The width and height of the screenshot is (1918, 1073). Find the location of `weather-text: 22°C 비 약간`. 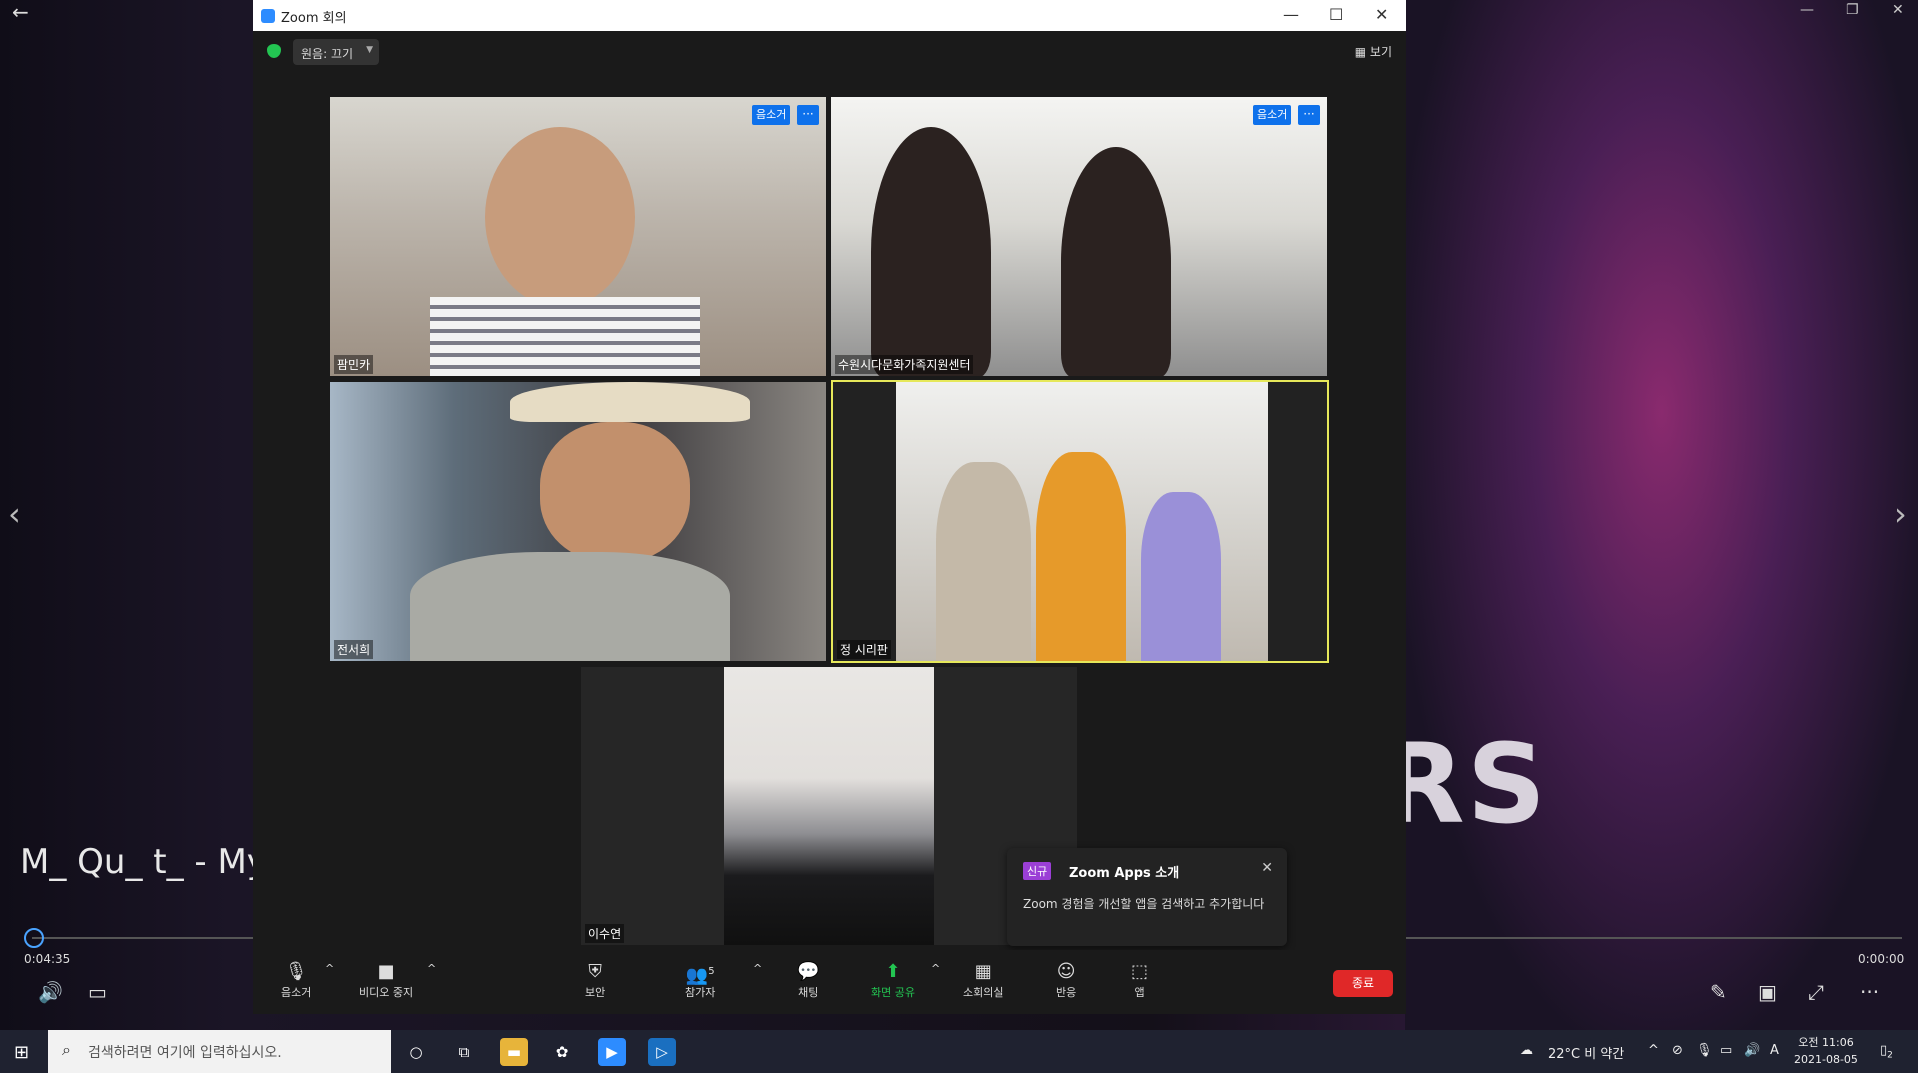

weather-text: 22°C 비 약간 is located at coordinates (1586, 1052).